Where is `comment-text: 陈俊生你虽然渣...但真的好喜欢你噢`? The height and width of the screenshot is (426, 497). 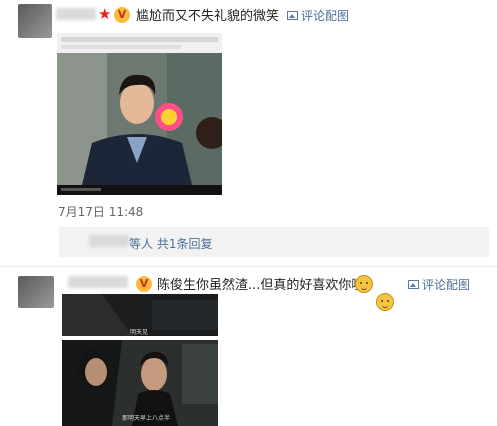
comment-text: 陈俊生你虽然渣...但真的好喜欢你噢 is located at coordinates (261, 285).